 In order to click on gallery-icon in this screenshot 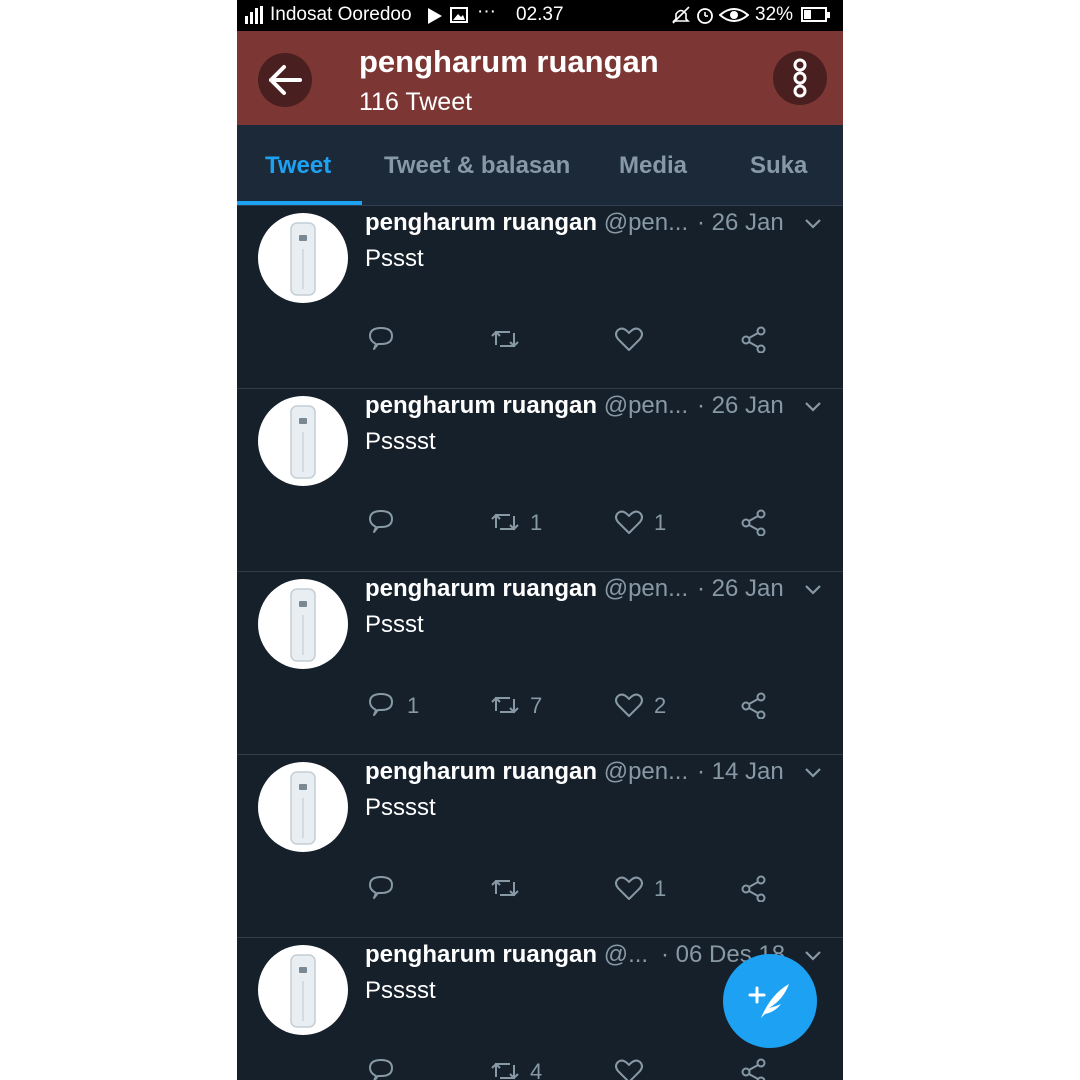, I will do `click(459, 15)`.